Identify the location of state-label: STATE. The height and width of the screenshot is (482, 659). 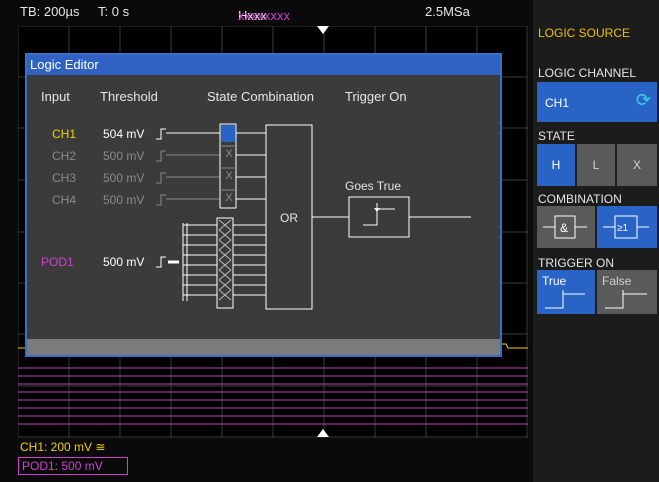
(556, 136).